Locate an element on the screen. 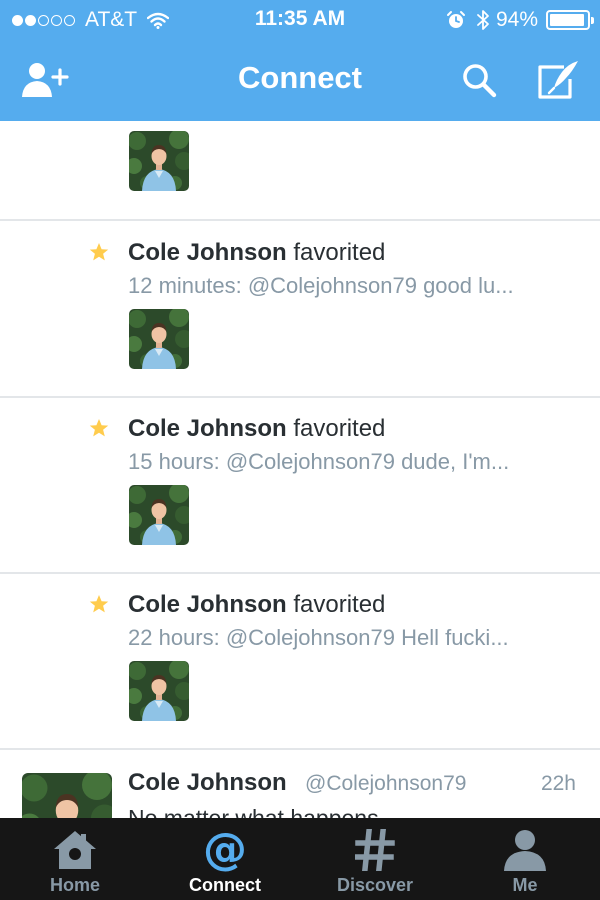 This screenshot has height=900, width=600. tweet-text: No matter what happens is located at coordinates (253, 811).